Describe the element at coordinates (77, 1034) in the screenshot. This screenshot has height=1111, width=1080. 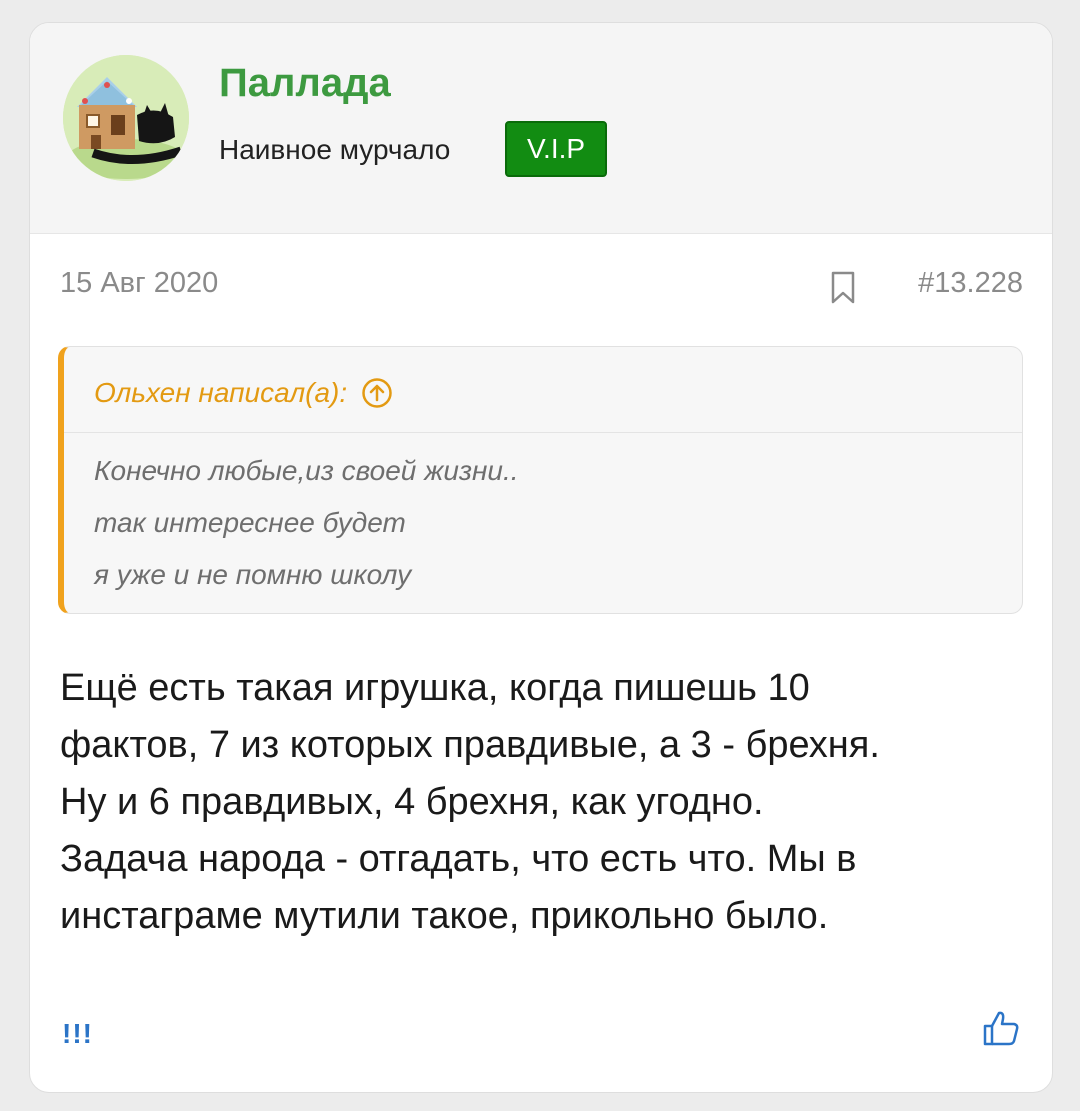
I see `reaction-link: !!!` at that location.